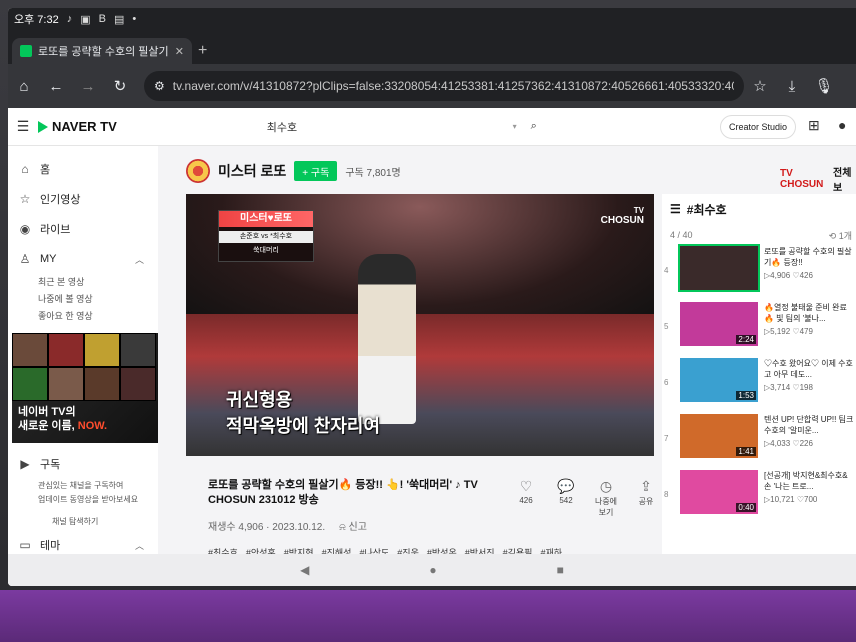 The image size is (856, 642). Describe the element at coordinates (24, 86) in the screenshot. I see `home-icon: ⌂` at that location.